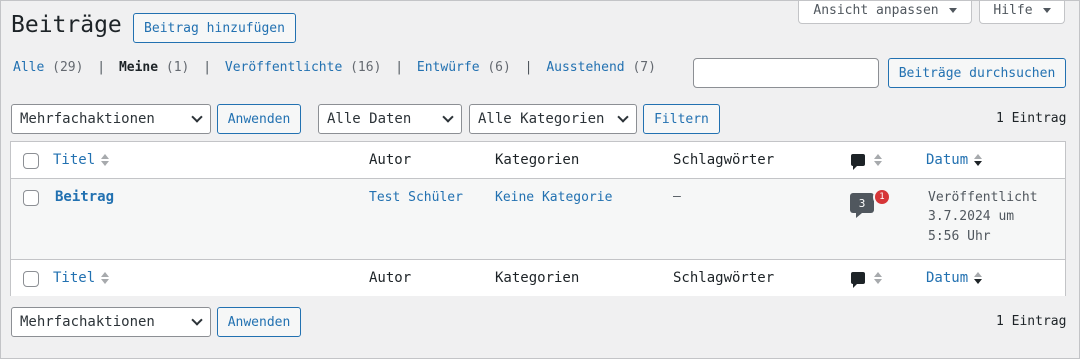  Describe the element at coordinates (366, 67) in the screenshot. I see `view-published-count: (16)` at that location.